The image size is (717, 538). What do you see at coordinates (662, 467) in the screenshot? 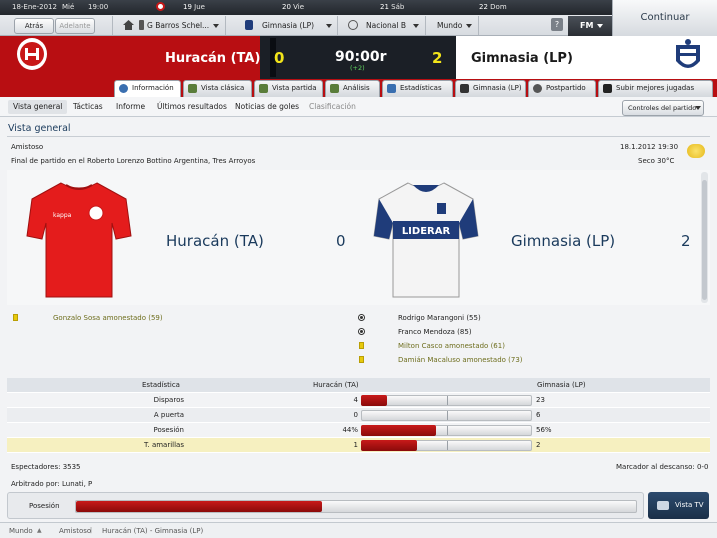
I see `halftime-score: Marcador al descanso: 0-0` at bounding box center [662, 467].